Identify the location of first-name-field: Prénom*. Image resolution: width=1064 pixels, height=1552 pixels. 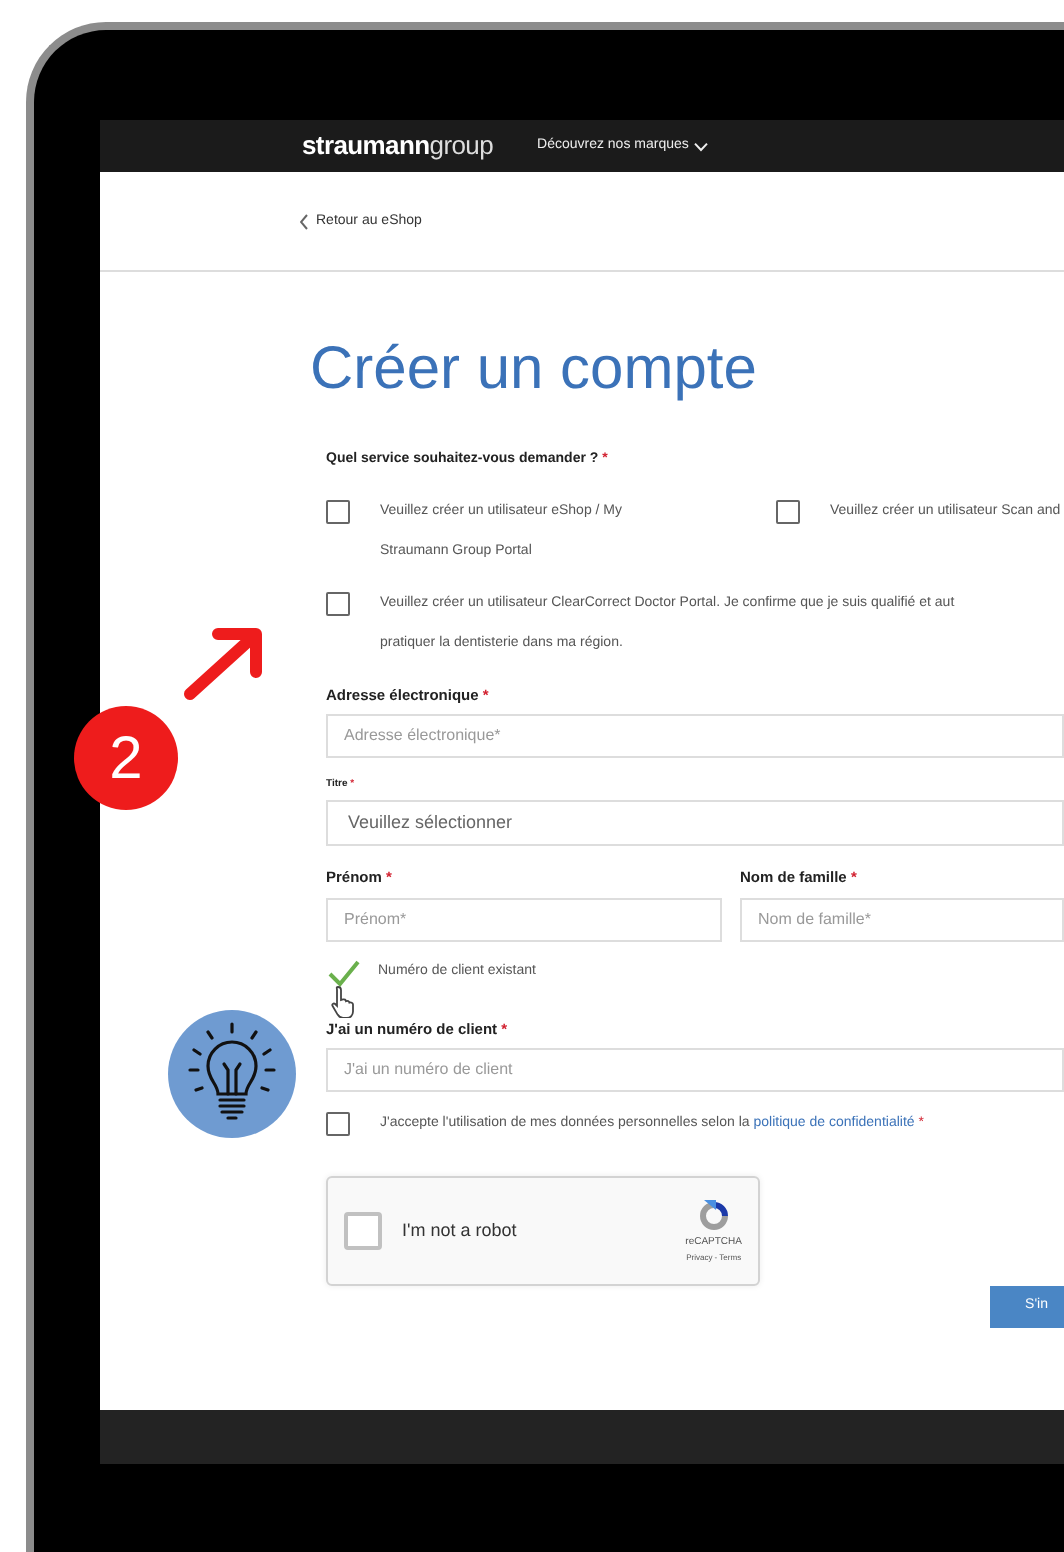
(524, 919).